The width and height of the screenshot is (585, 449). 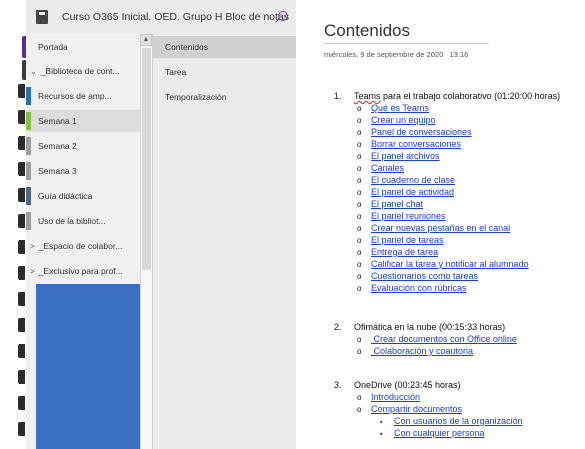 What do you see at coordinates (338, 96) in the screenshot?
I see `list-number: 1.` at bounding box center [338, 96].